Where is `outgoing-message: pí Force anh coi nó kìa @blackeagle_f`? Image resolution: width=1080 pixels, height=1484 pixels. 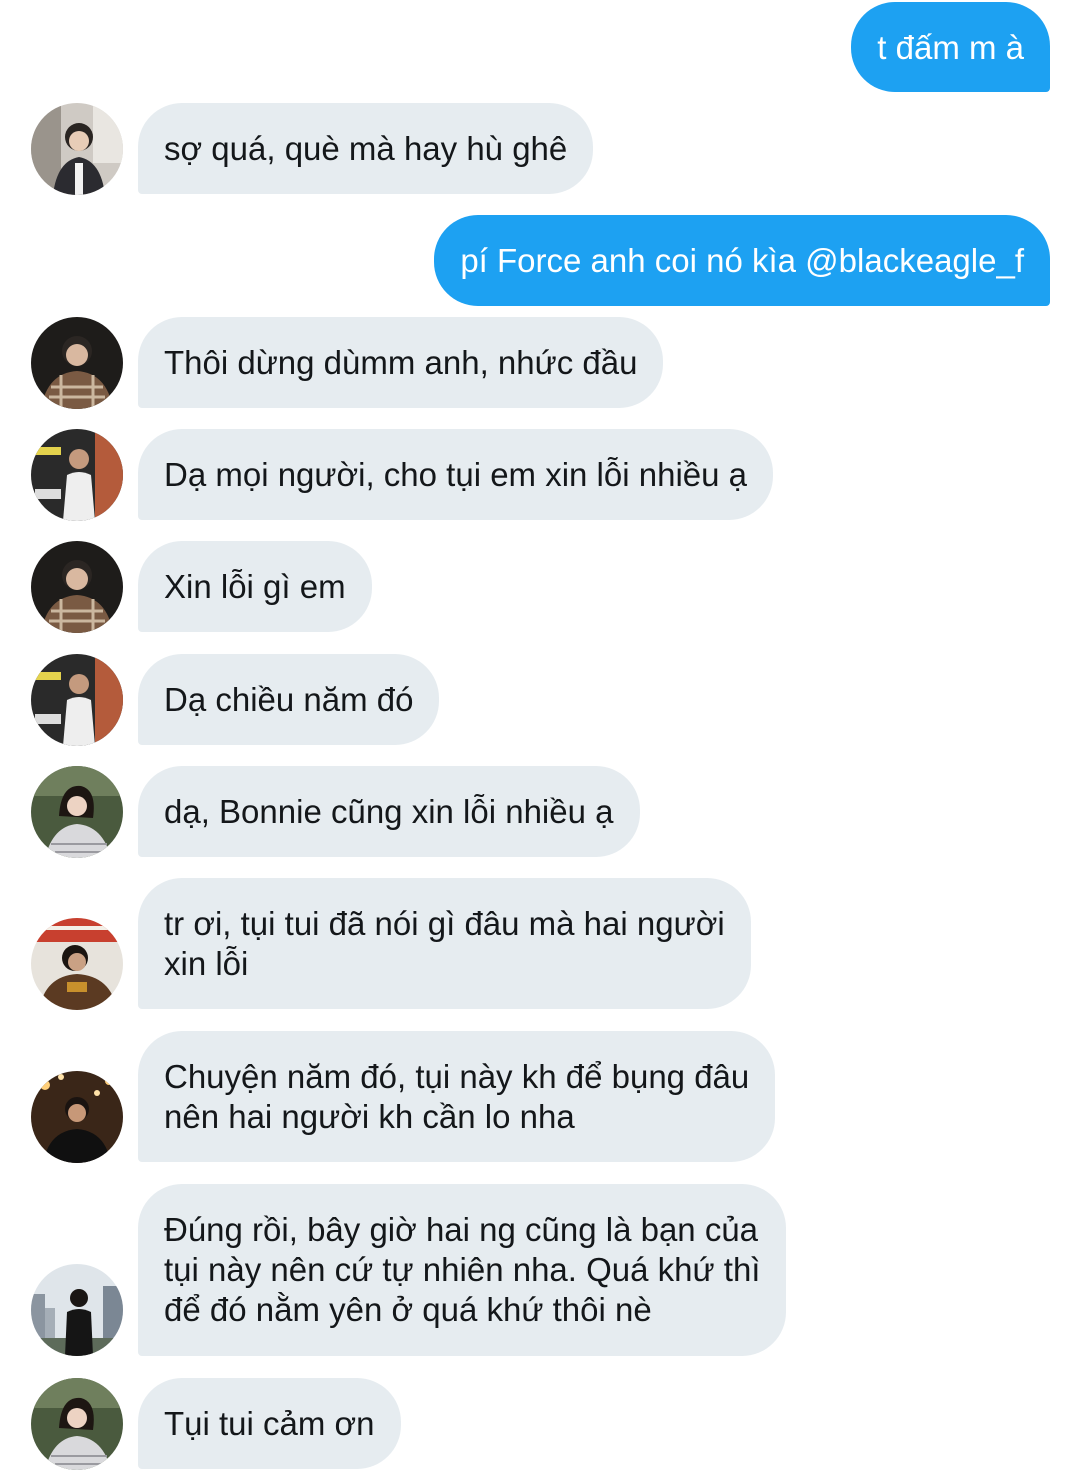 outgoing-message: pí Force anh coi nó kìa @blackeagle_f is located at coordinates (742, 260).